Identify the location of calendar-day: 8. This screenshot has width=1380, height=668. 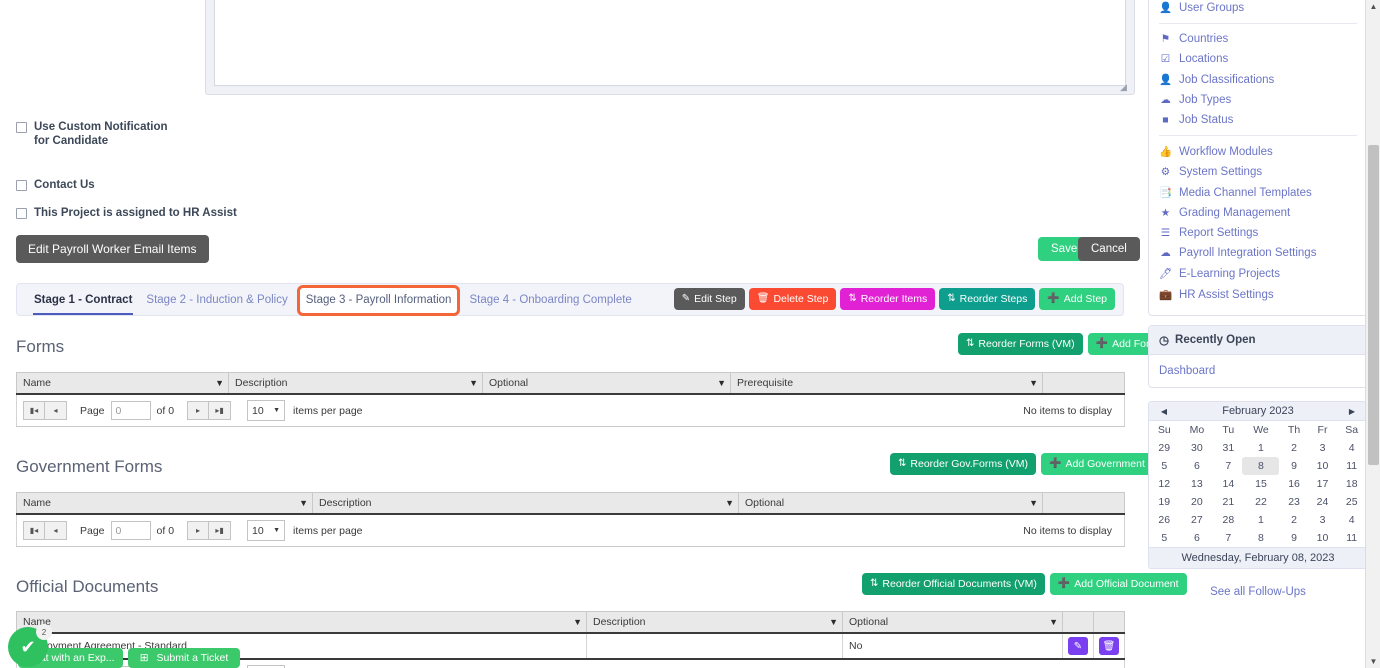
(1260, 538).